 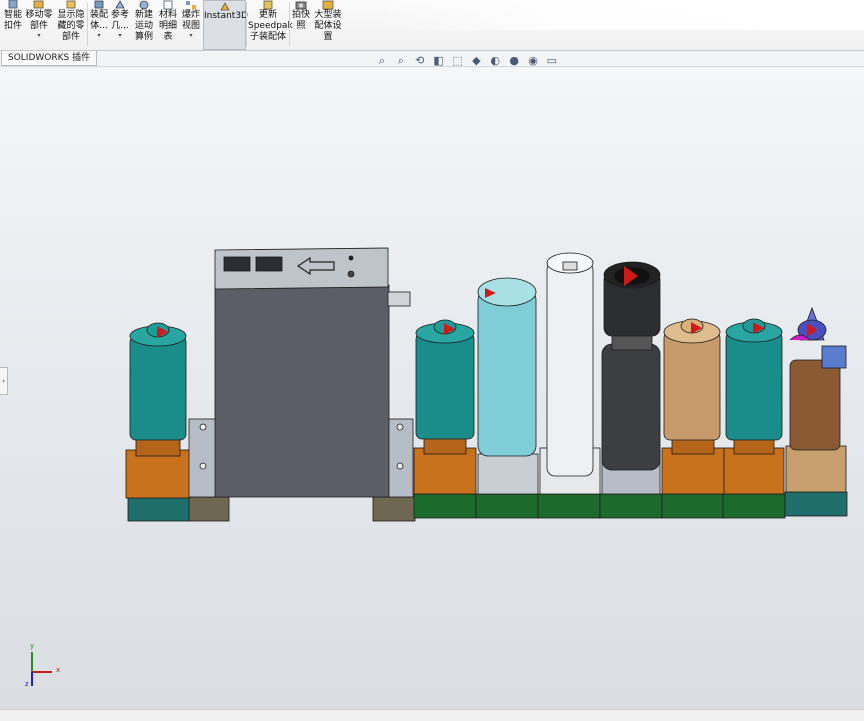 What do you see at coordinates (39, 15) in the screenshot?
I see `button-label: 移动零` at bounding box center [39, 15].